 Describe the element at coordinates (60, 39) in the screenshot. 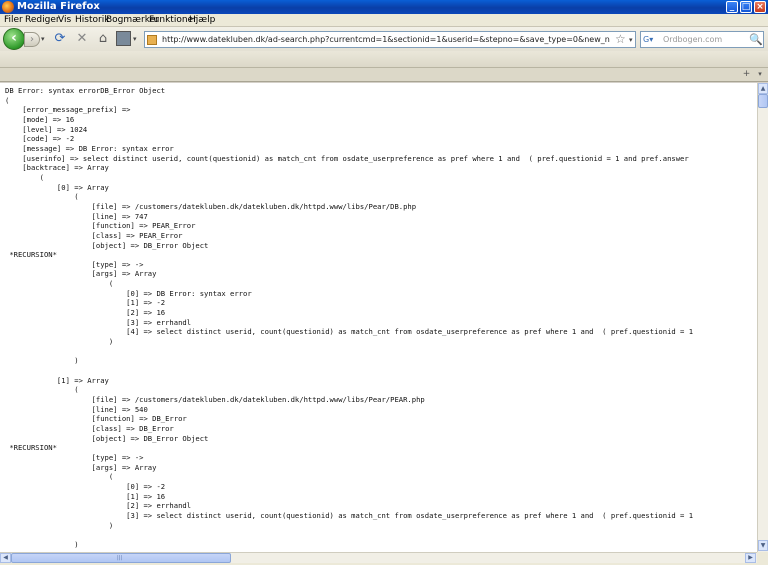

I see `reload-icon: ⟳` at that location.